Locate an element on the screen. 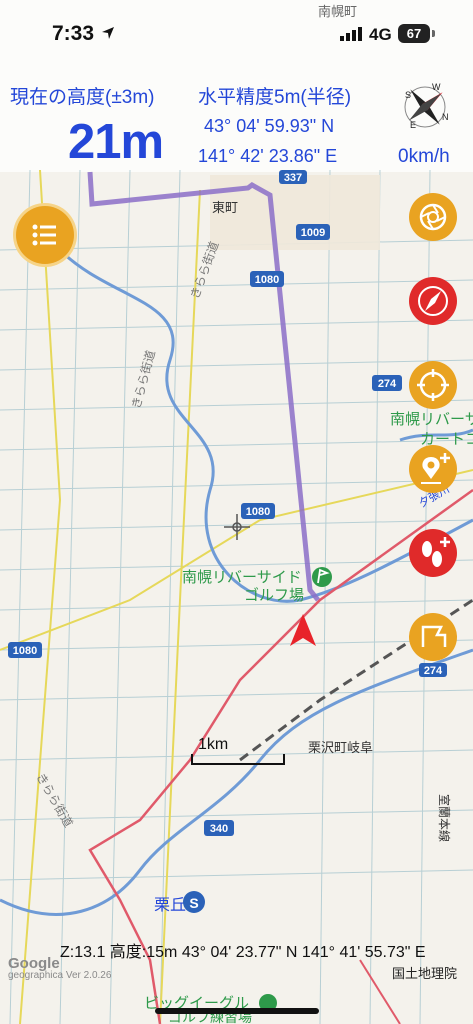  crosshair-icon is located at coordinates (237, 527).